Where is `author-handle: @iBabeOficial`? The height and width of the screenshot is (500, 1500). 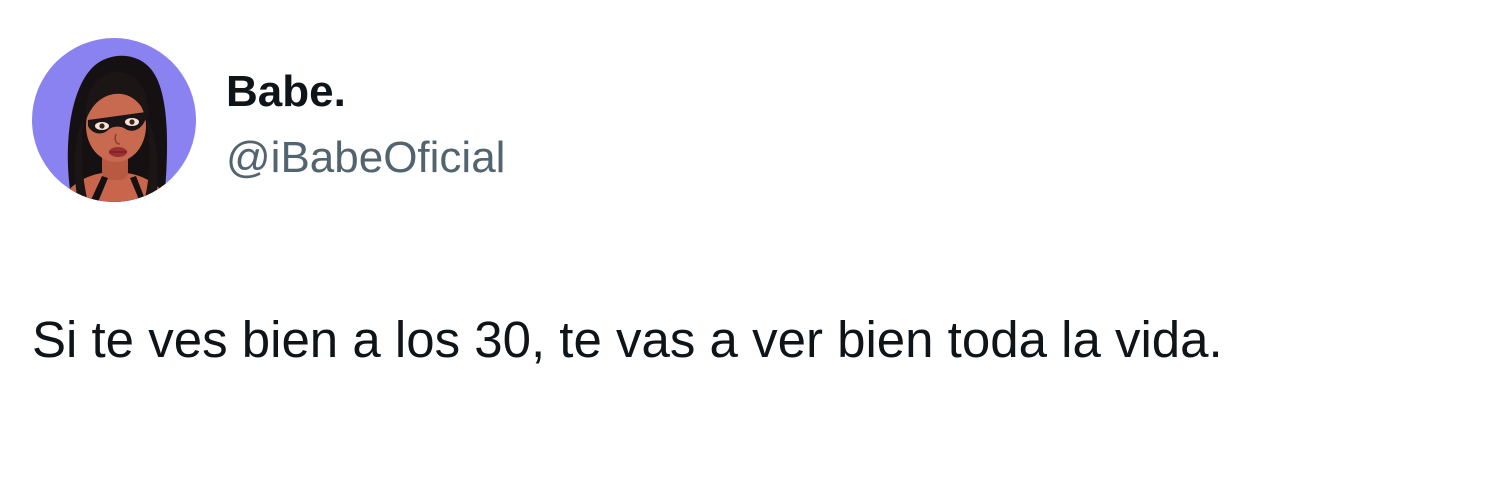
author-handle: @iBabeOficial is located at coordinates (365, 158).